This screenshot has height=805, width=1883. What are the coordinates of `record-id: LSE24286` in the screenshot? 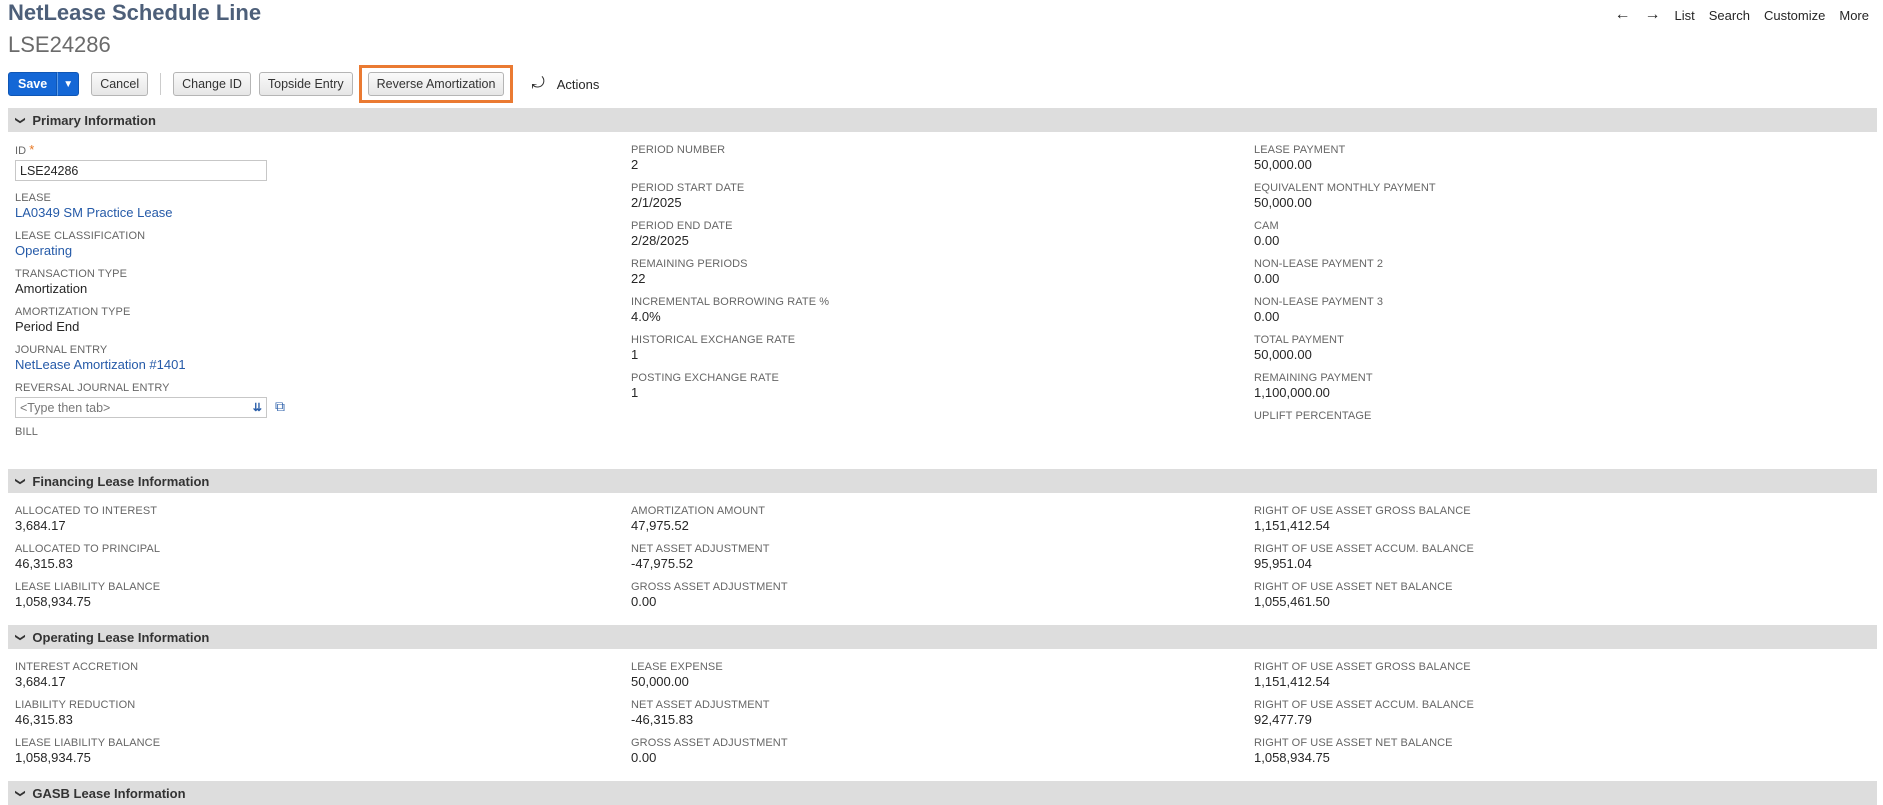 It's located at (59, 44).